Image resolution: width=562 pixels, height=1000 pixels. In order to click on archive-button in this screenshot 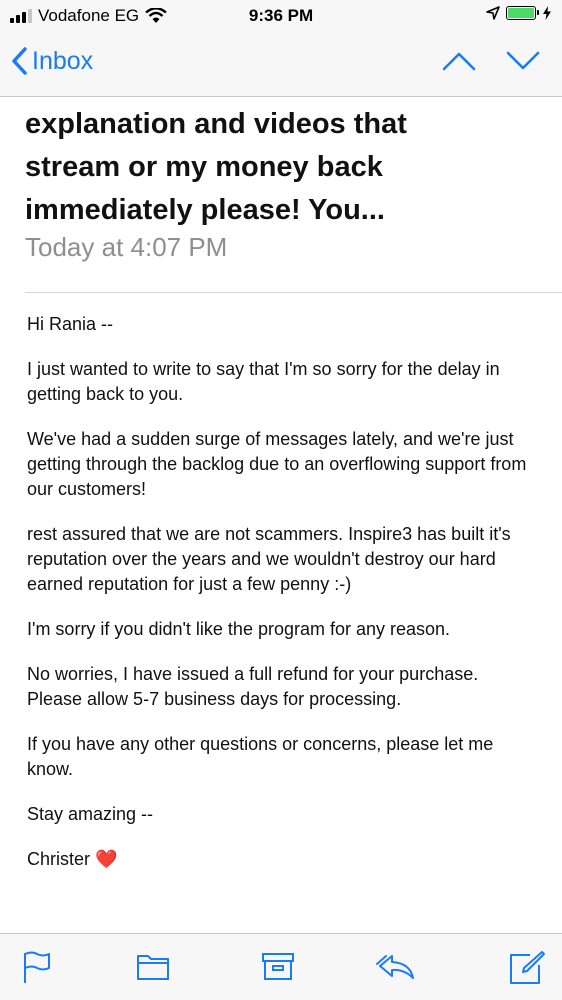, I will do `click(278, 968)`.